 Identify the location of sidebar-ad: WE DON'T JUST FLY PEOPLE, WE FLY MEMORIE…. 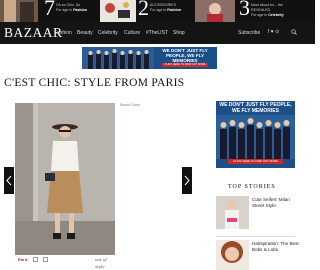
(255, 134).